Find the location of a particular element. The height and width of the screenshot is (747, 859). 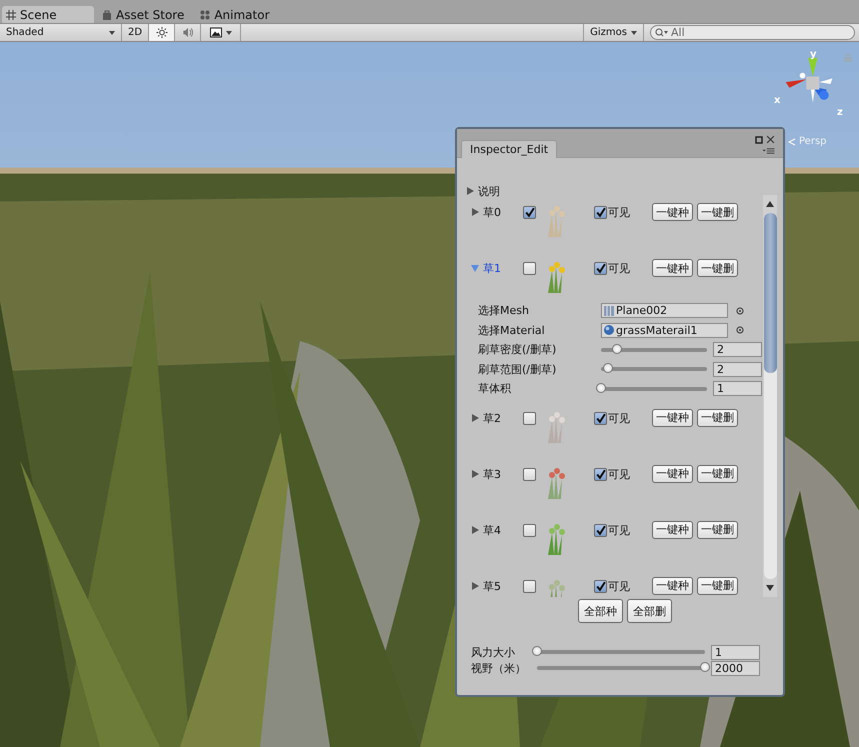

search-icon is located at coordinates (662, 33).